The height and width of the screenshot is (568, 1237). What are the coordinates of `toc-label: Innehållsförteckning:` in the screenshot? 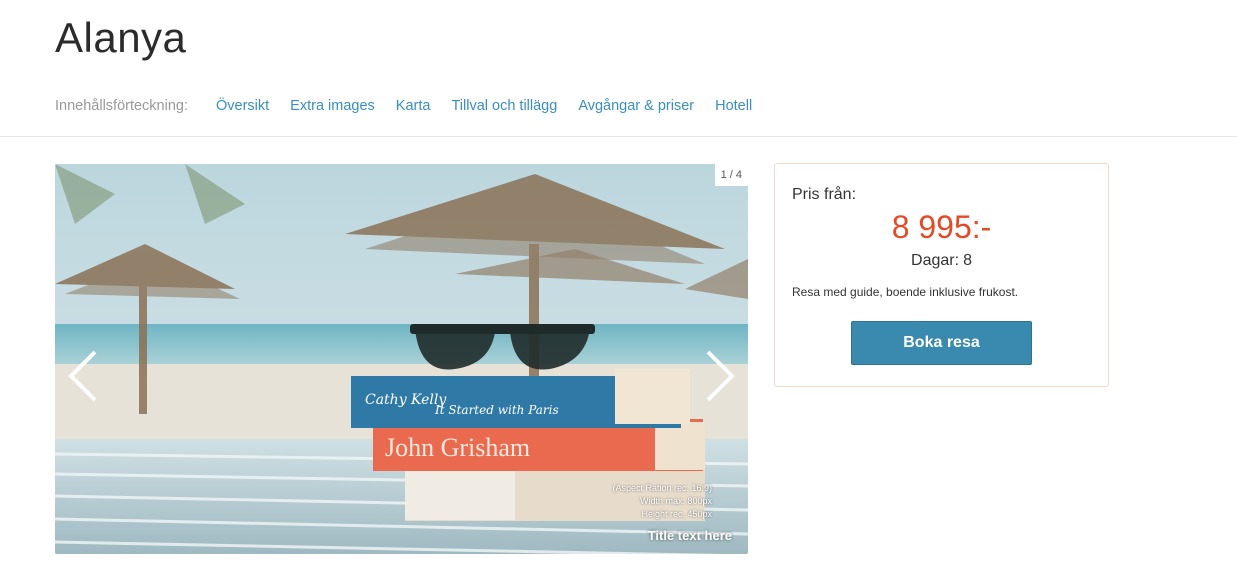 It's located at (121, 106).